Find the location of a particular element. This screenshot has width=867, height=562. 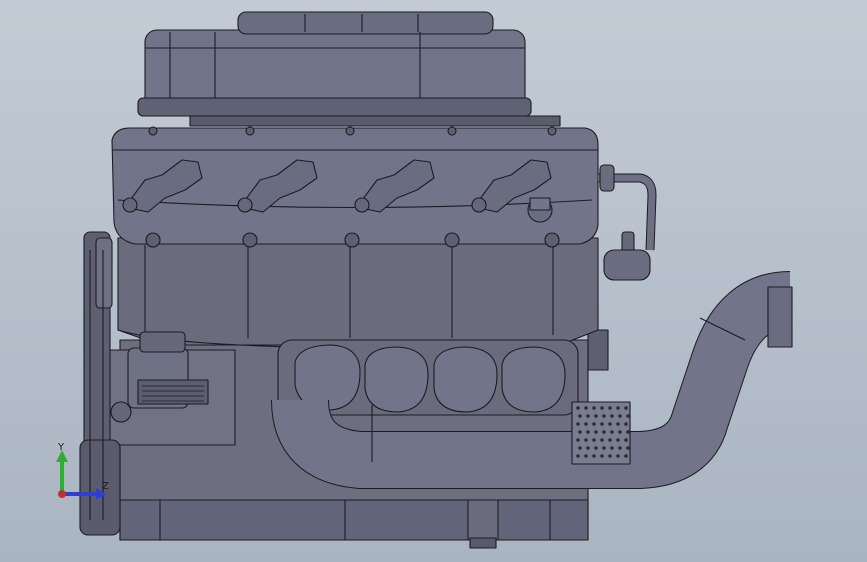

oil-filler-cap is located at coordinates (540, 210).